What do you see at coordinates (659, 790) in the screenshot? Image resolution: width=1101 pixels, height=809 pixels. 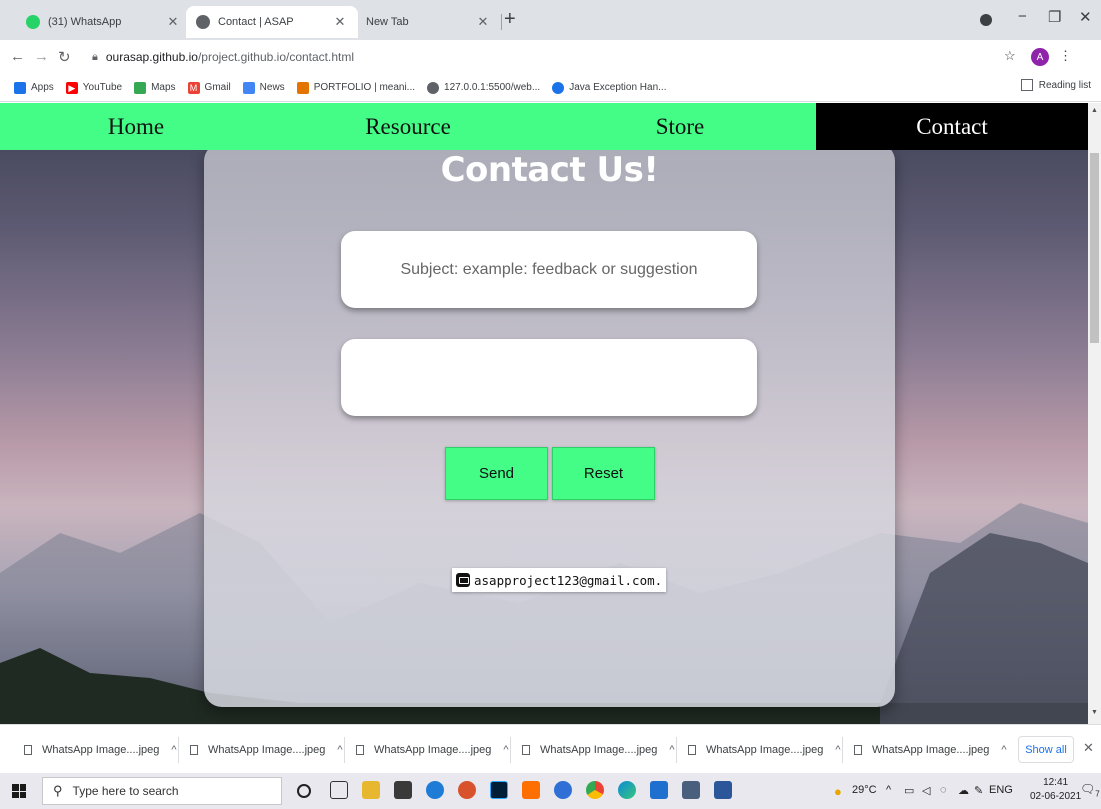 I see `vscode-icon` at bounding box center [659, 790].